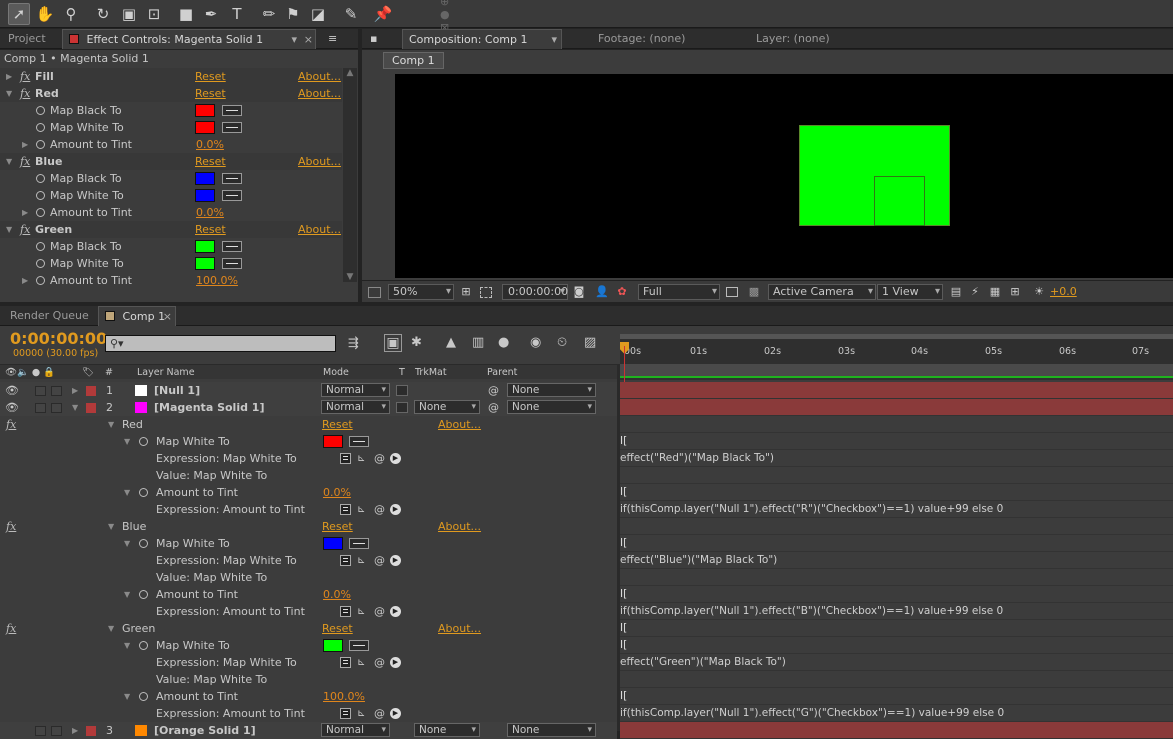 The width and height of the screenshot is (1173, 739). Describe the element at coordinates (896, 390) in the screenshot. I see `layer-duration-bar` at that location.